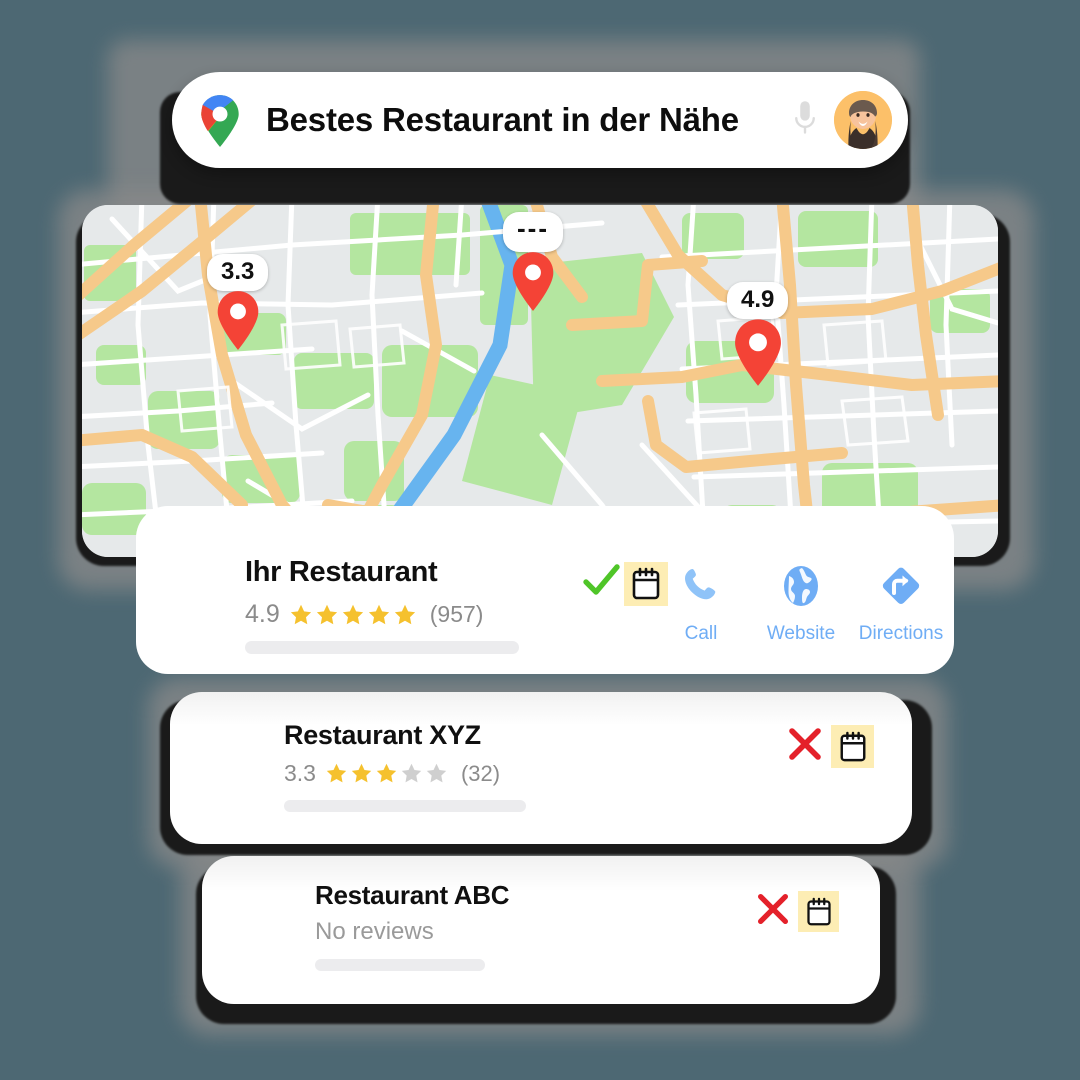 This screenshot has width=1080, height=1080. Describe the element at coordinates (300, 773) in the screenshot. I see `rating-value: 3.3` at that location.